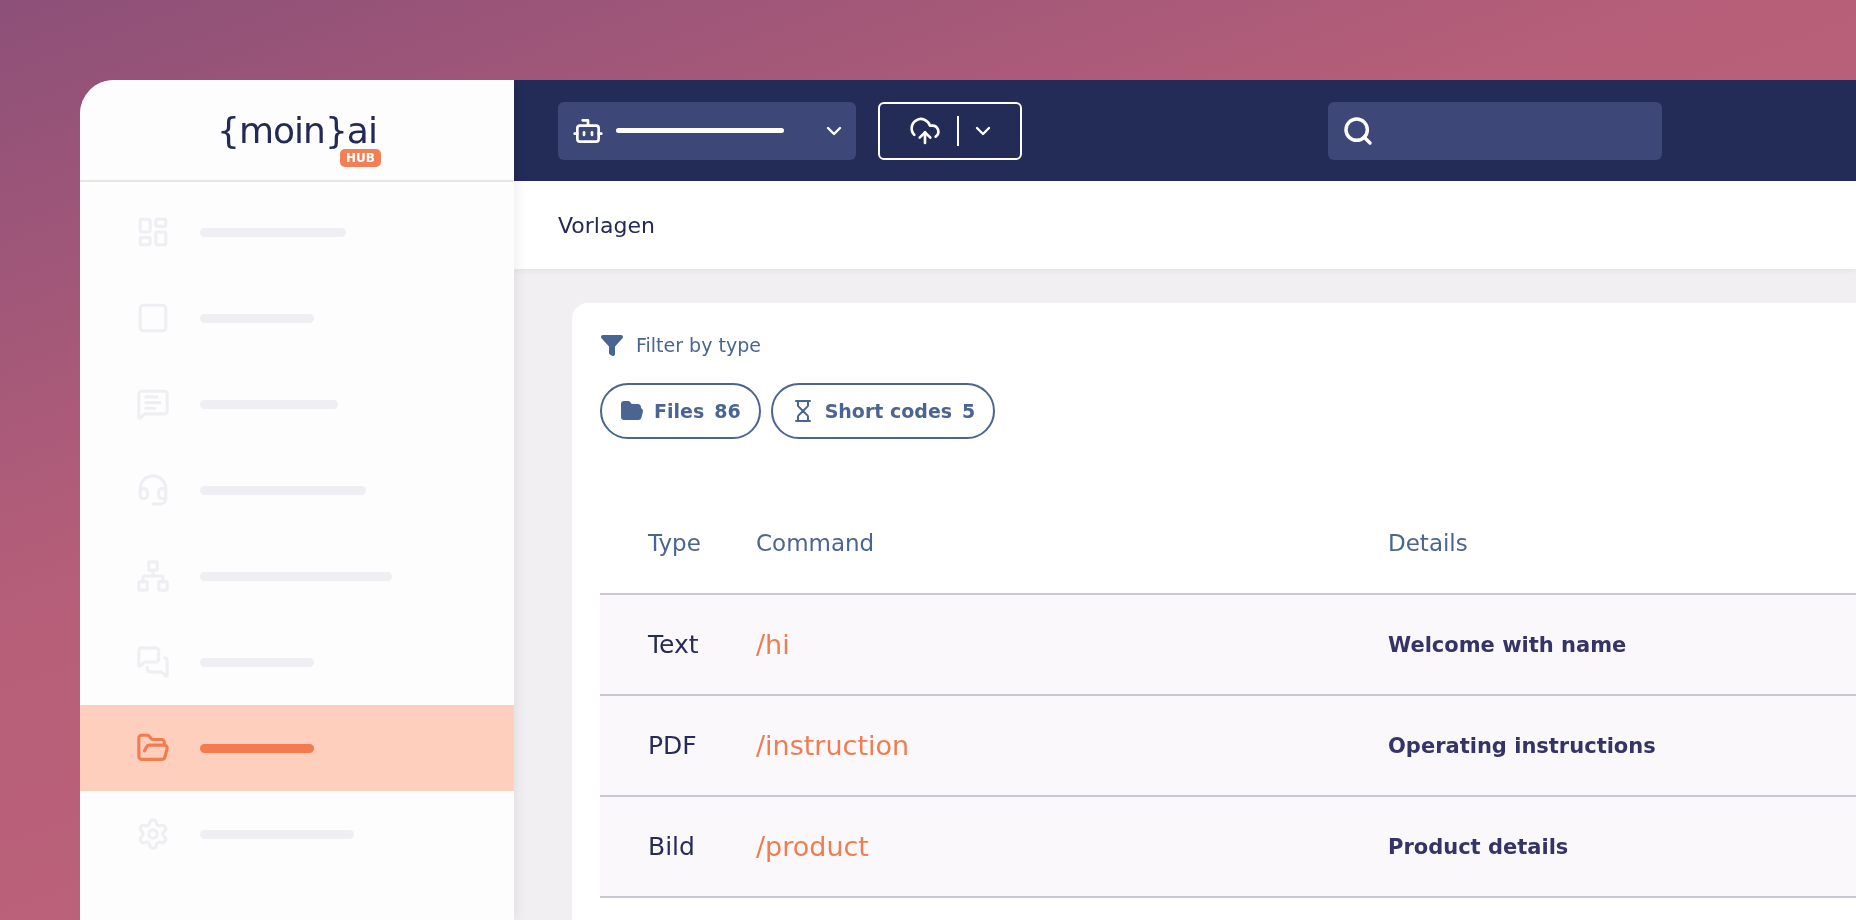 Image resolution: width=1856 pixels, height=920 pixels. What do you see at coordinates (297, 130) in the screenshot?
I see `logo: {moin}ai` at bounding box center [297, 130].